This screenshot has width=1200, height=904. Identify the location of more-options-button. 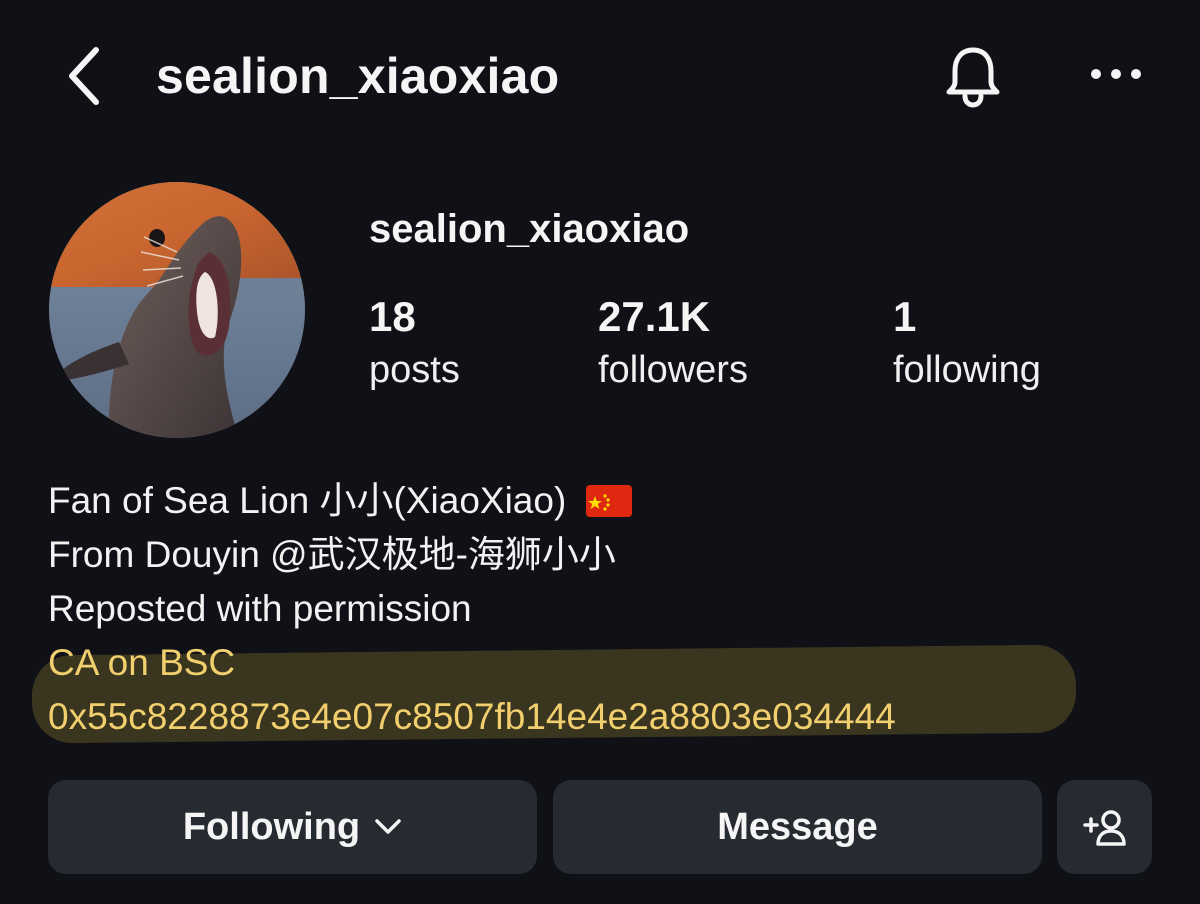
(1116, 74).